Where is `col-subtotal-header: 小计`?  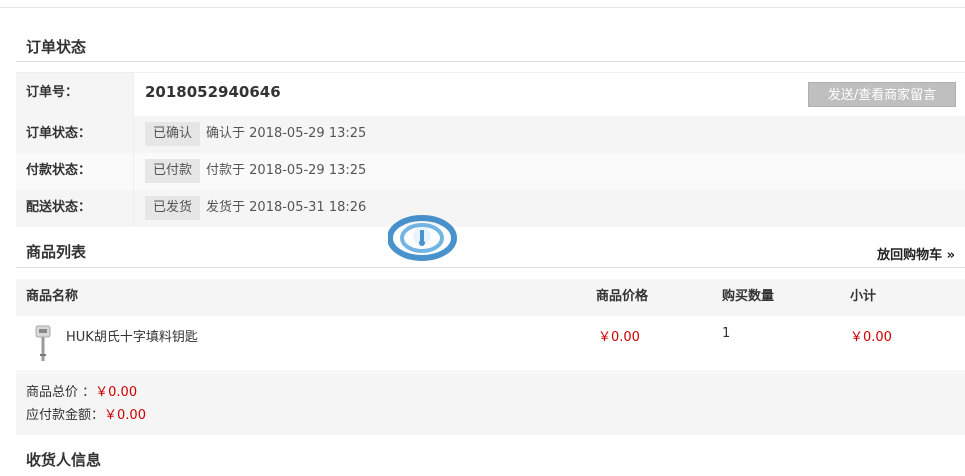
col-subtotal-header: 小计 is located at coordinates (863, 296).